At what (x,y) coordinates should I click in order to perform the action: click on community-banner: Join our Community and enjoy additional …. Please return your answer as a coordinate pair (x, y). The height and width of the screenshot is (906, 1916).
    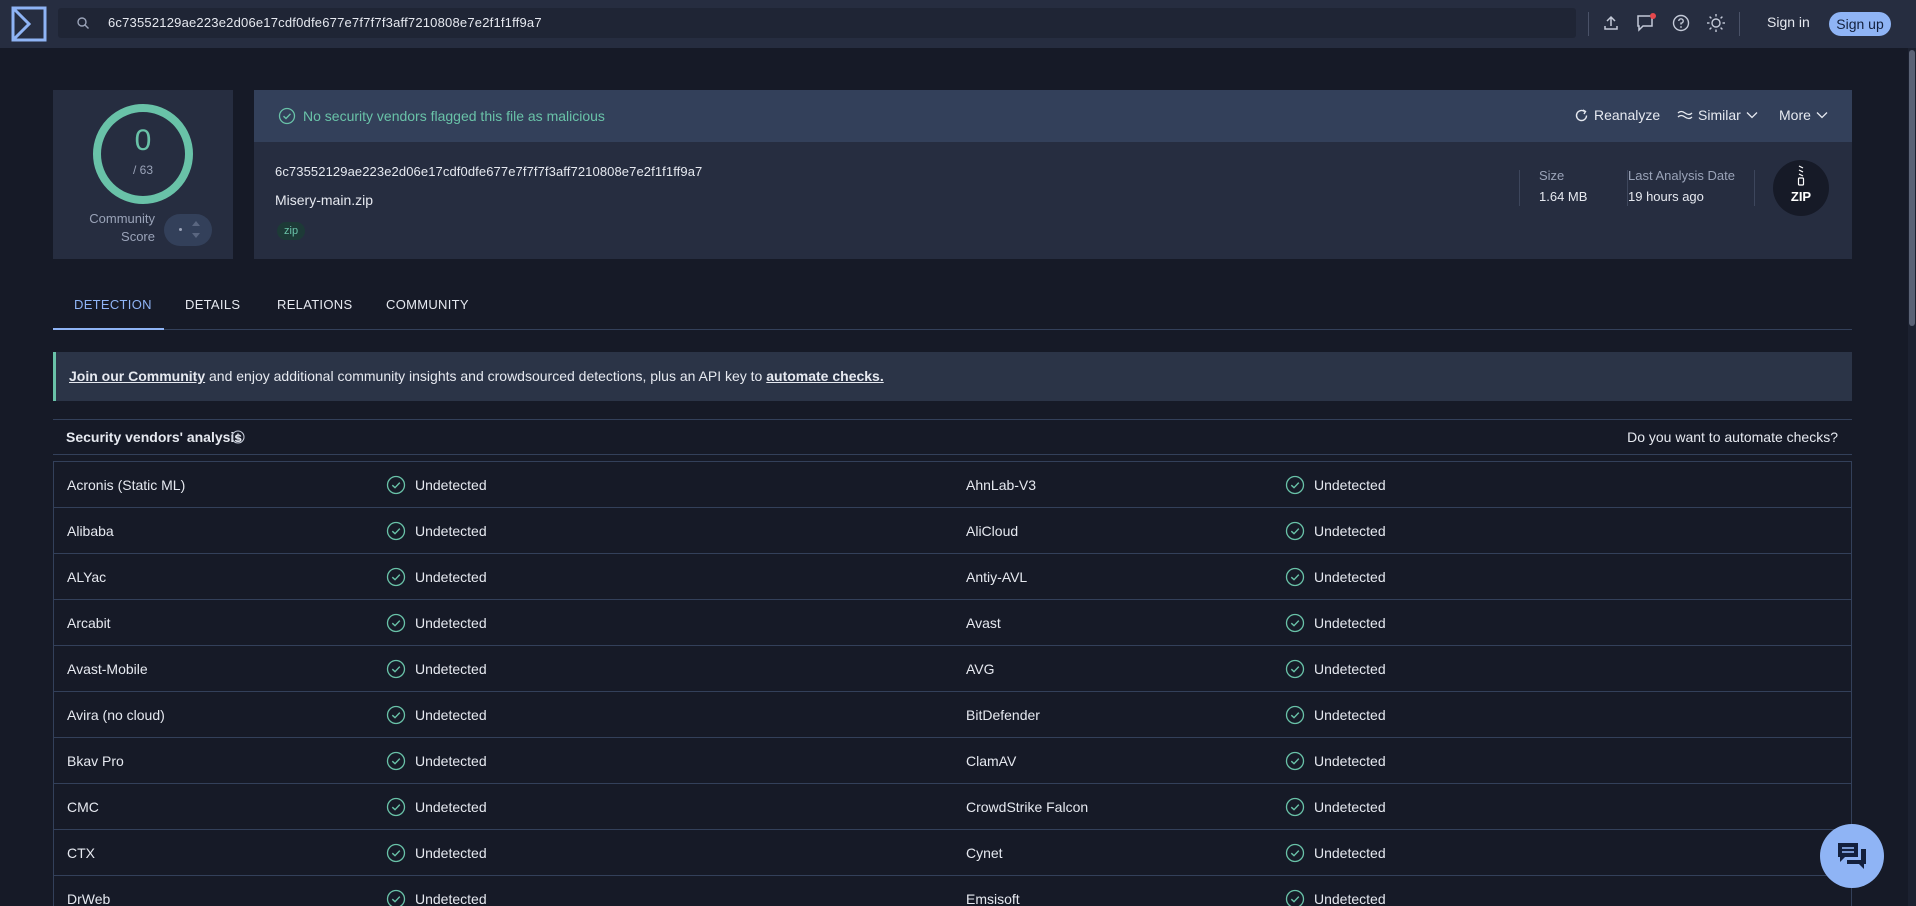
    Looking at the image, I should click on (952, 376).